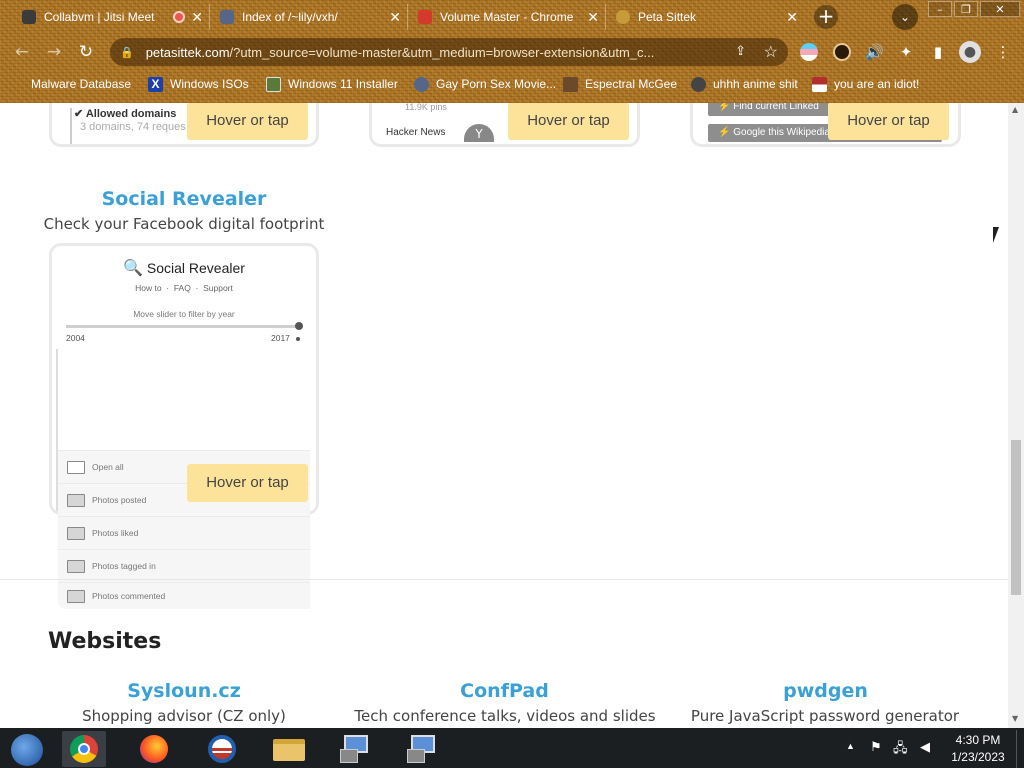 The width and height of the screenshot is (1024, 768). I want to click on find-linkedin-button: ⚡ Find current Linked, so click(773, 109).